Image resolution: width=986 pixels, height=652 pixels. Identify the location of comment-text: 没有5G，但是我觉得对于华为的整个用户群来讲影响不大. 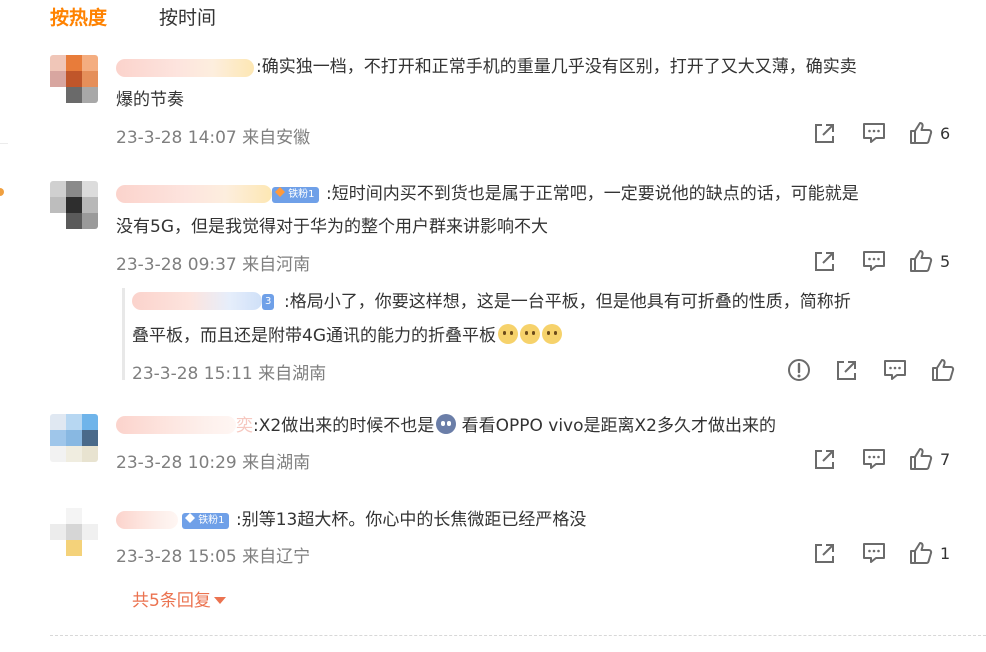
(332, 227).